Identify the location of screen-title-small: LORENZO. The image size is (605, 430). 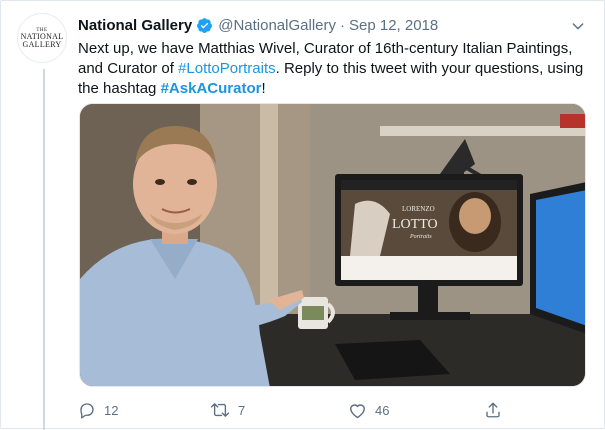
(418, 209).